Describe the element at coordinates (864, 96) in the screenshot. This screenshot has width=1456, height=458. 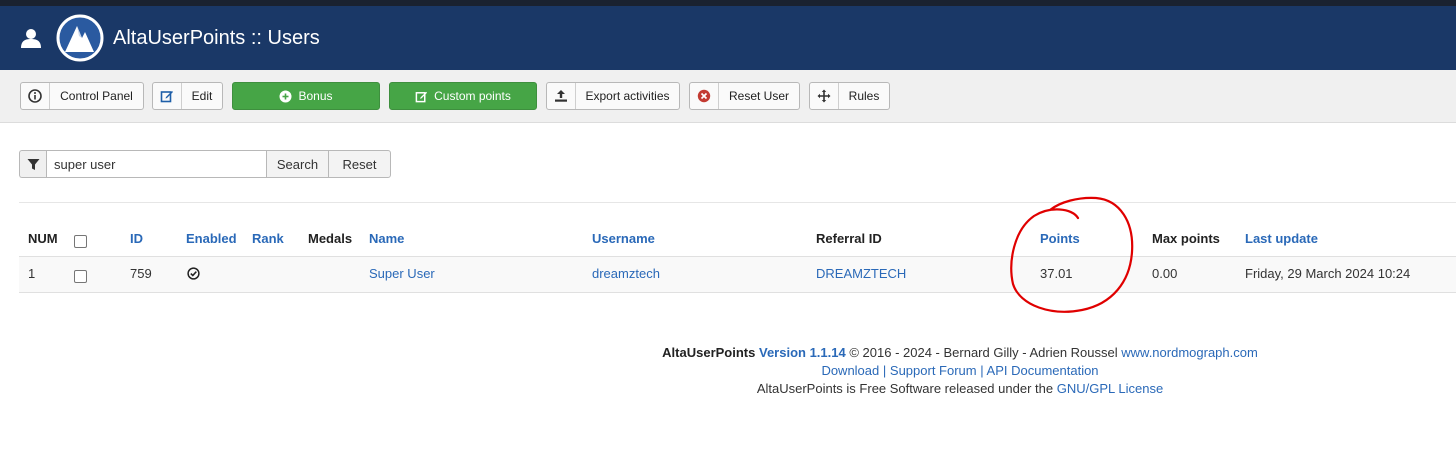
I see `rules-label: Rules` at that location.